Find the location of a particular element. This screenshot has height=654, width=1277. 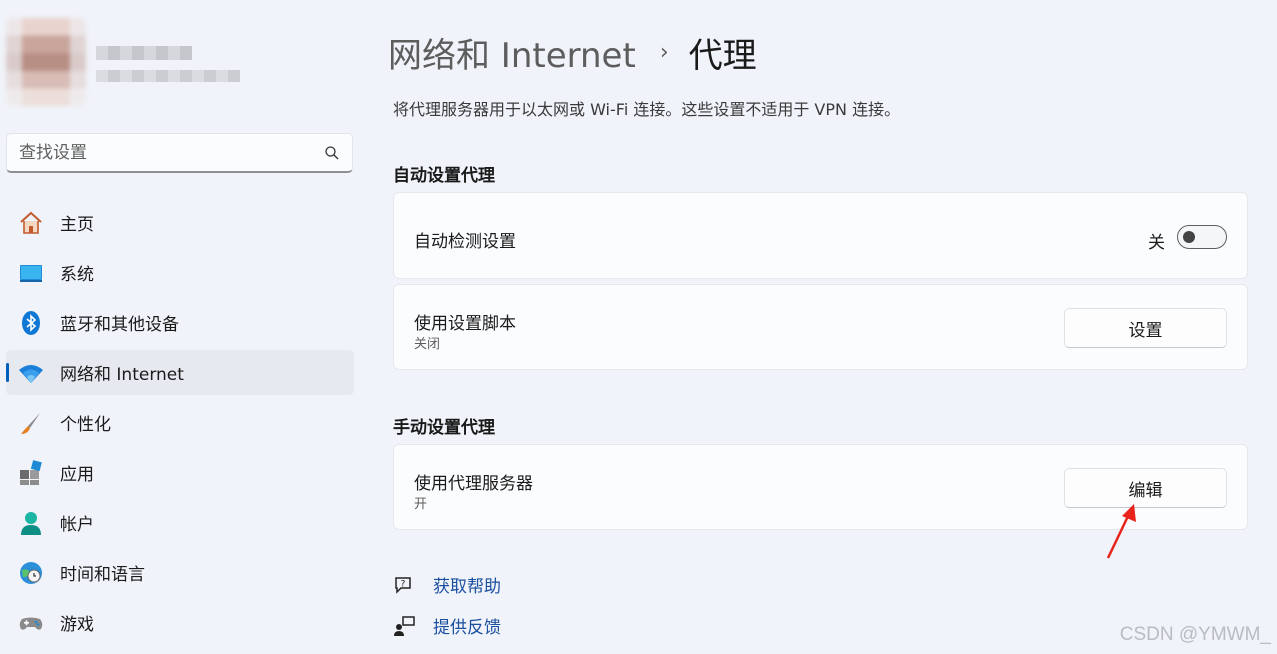

wifi-icon is located at coordinates (31, 373).